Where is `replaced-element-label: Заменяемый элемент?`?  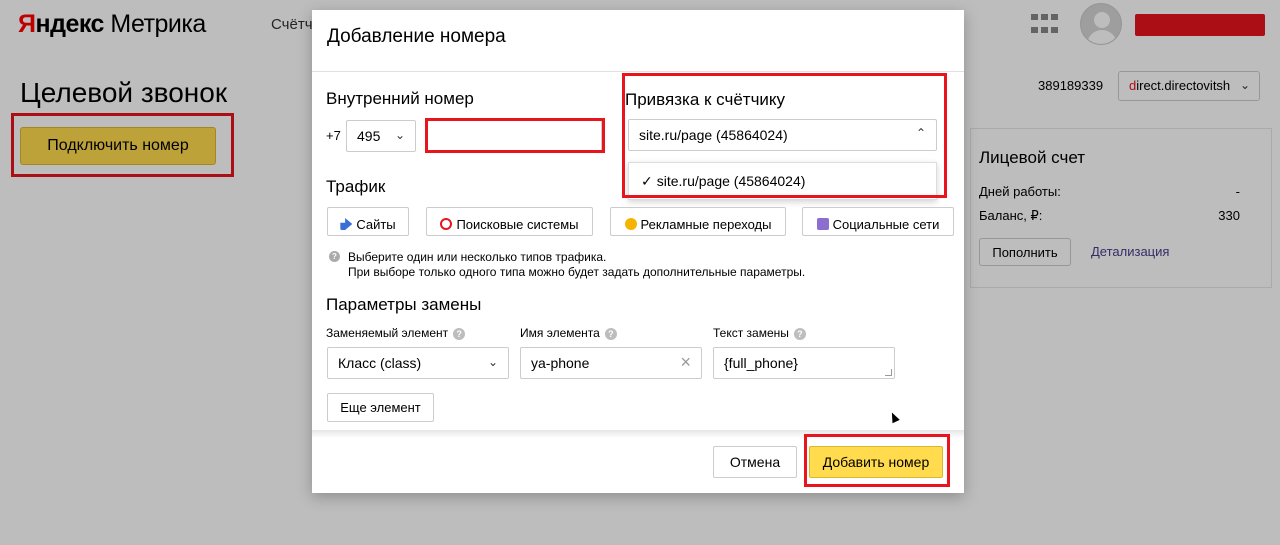
replaced-element-label: Заменяемый элемент? is located at coordinates (396, 333).